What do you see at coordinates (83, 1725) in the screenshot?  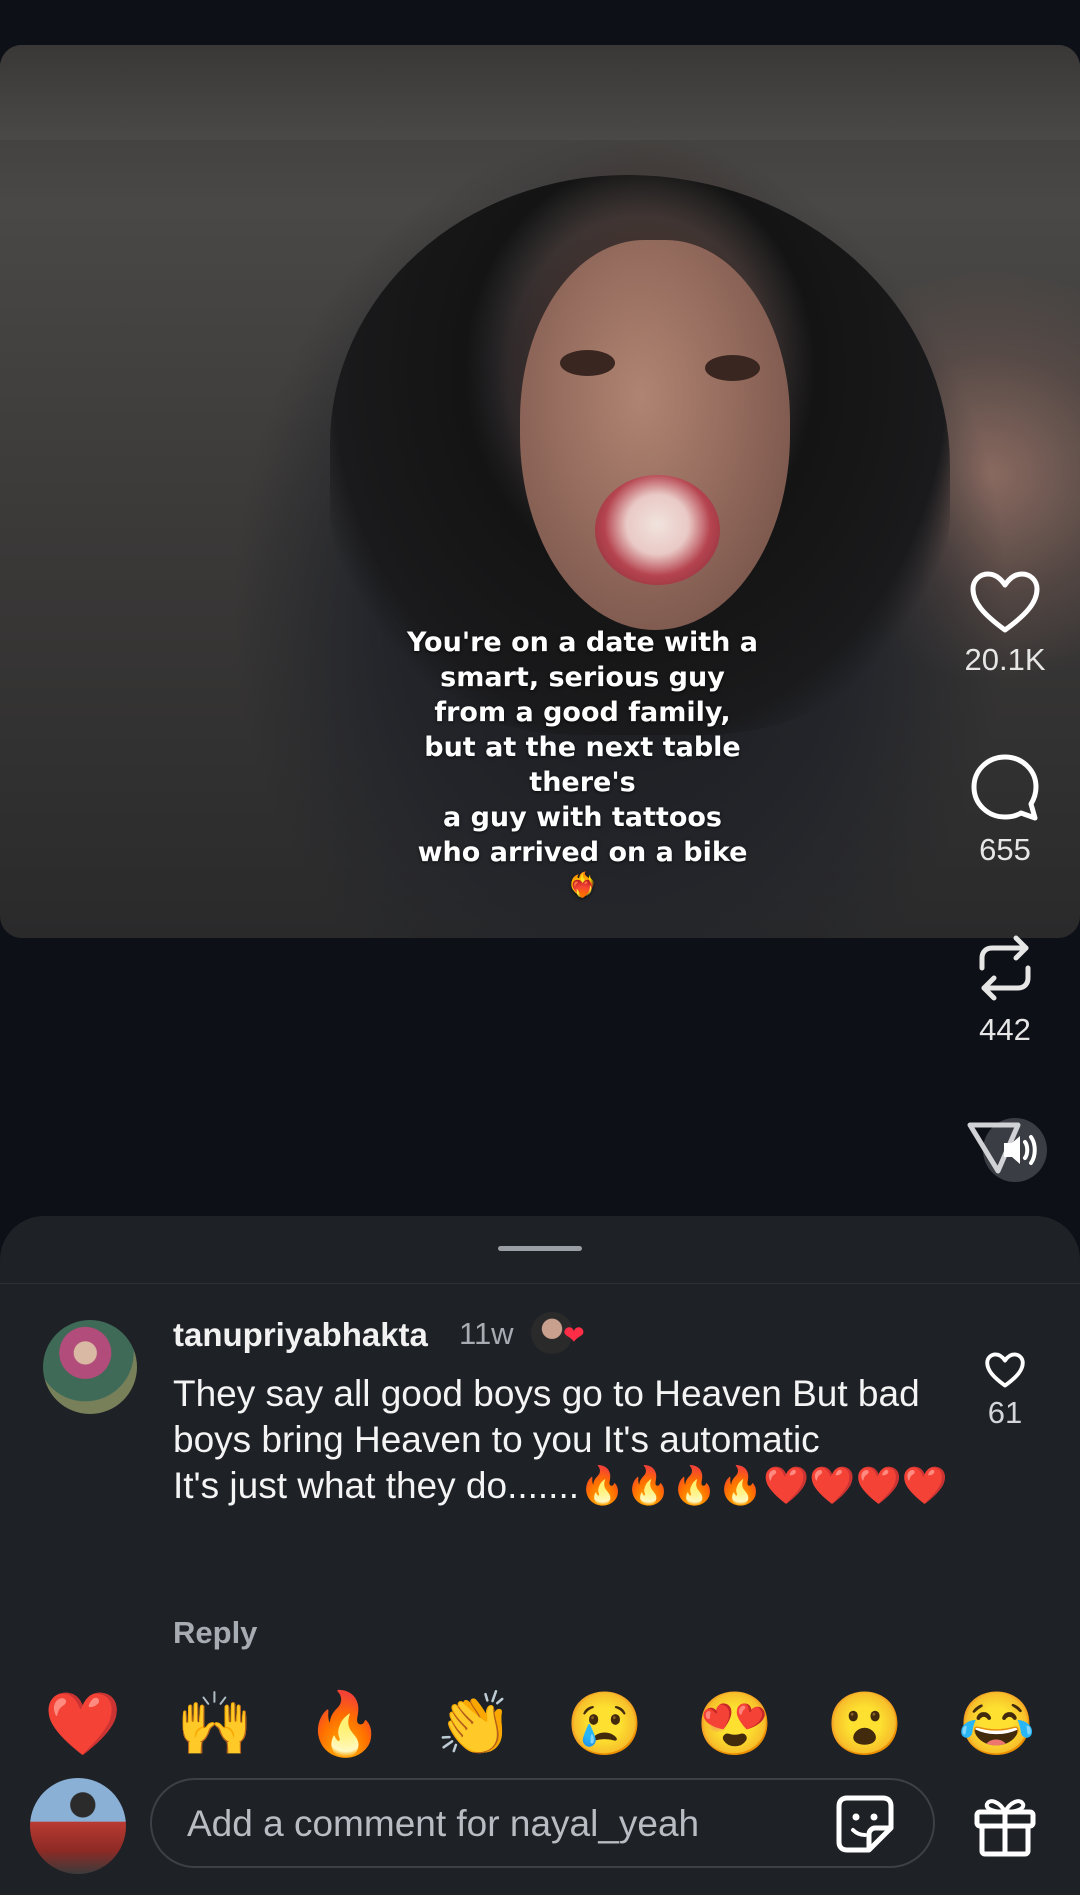 I see `reaction-heart: ❤️` at bounding box center [83, 1725].